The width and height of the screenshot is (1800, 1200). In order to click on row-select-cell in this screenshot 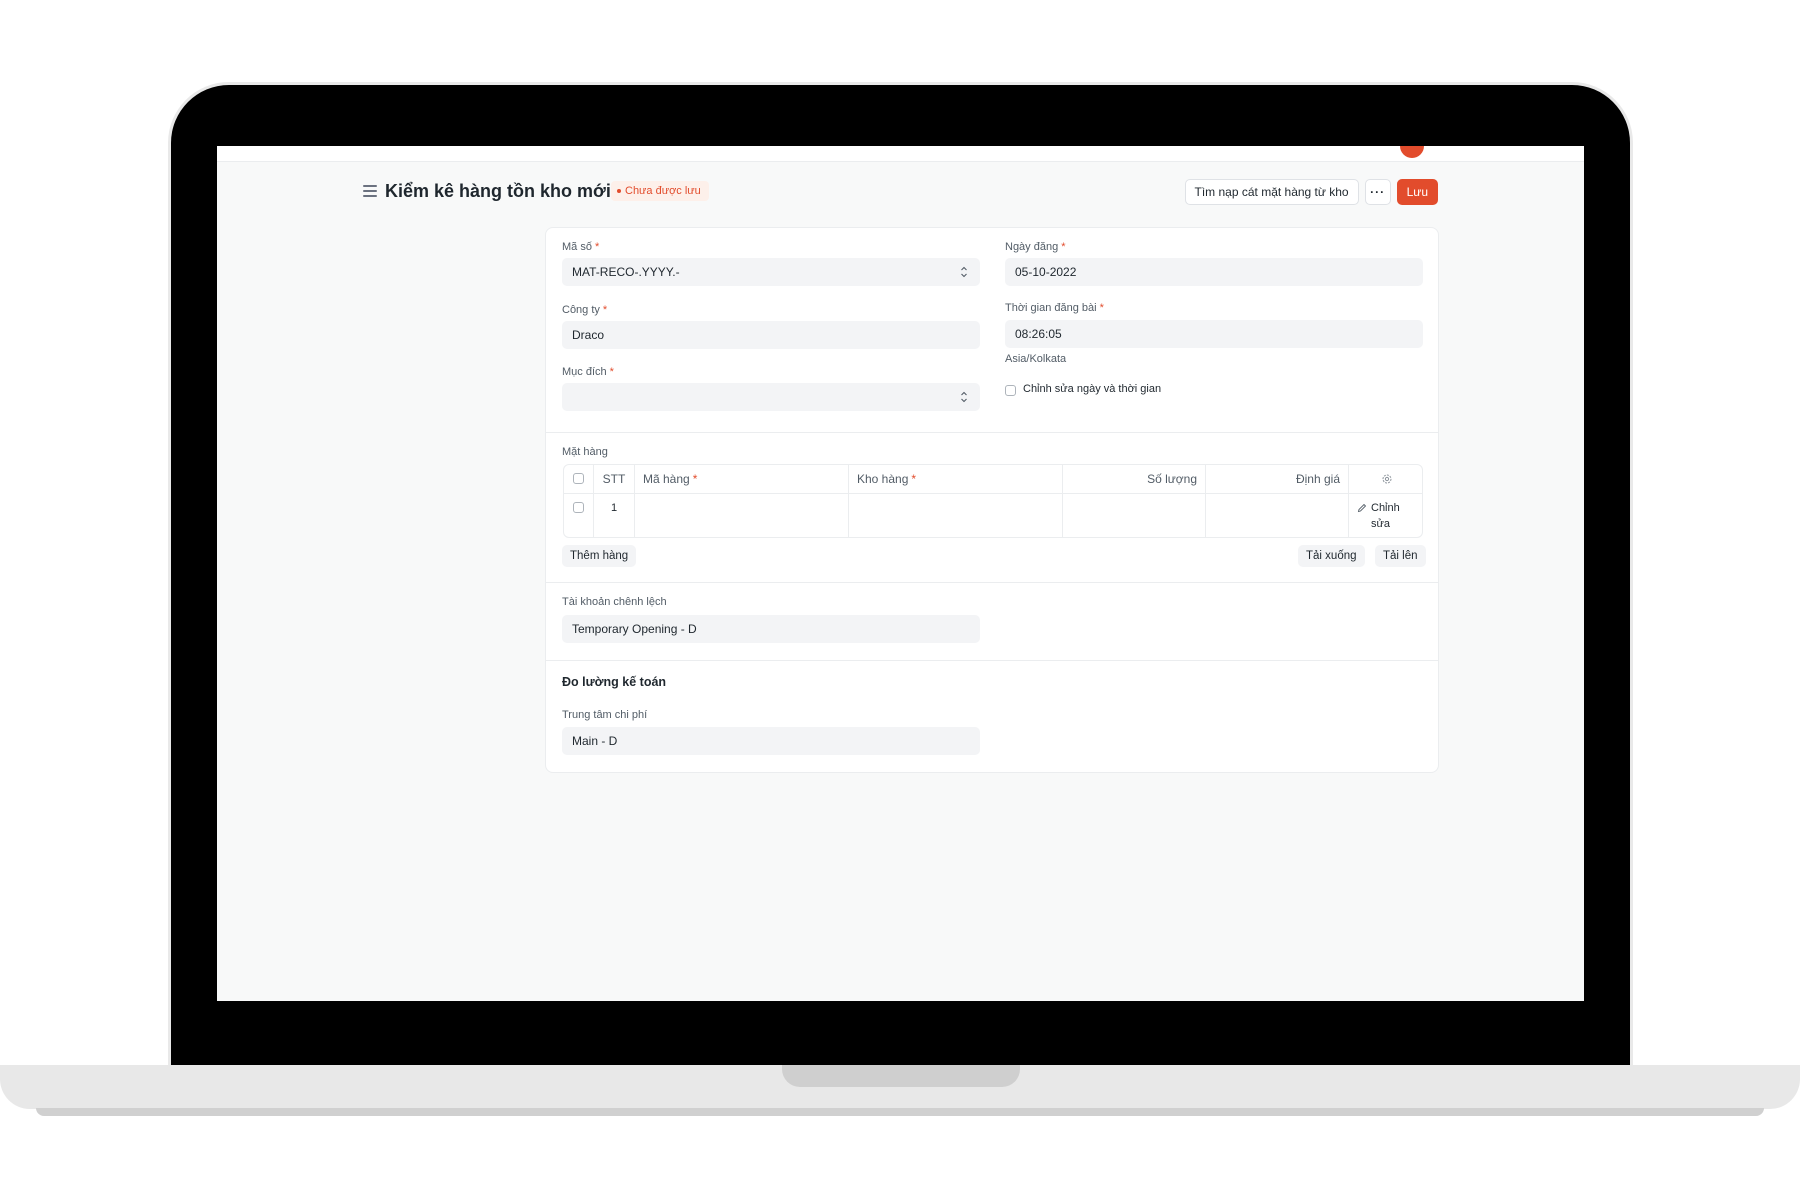, I will do `click(579, 515)`.